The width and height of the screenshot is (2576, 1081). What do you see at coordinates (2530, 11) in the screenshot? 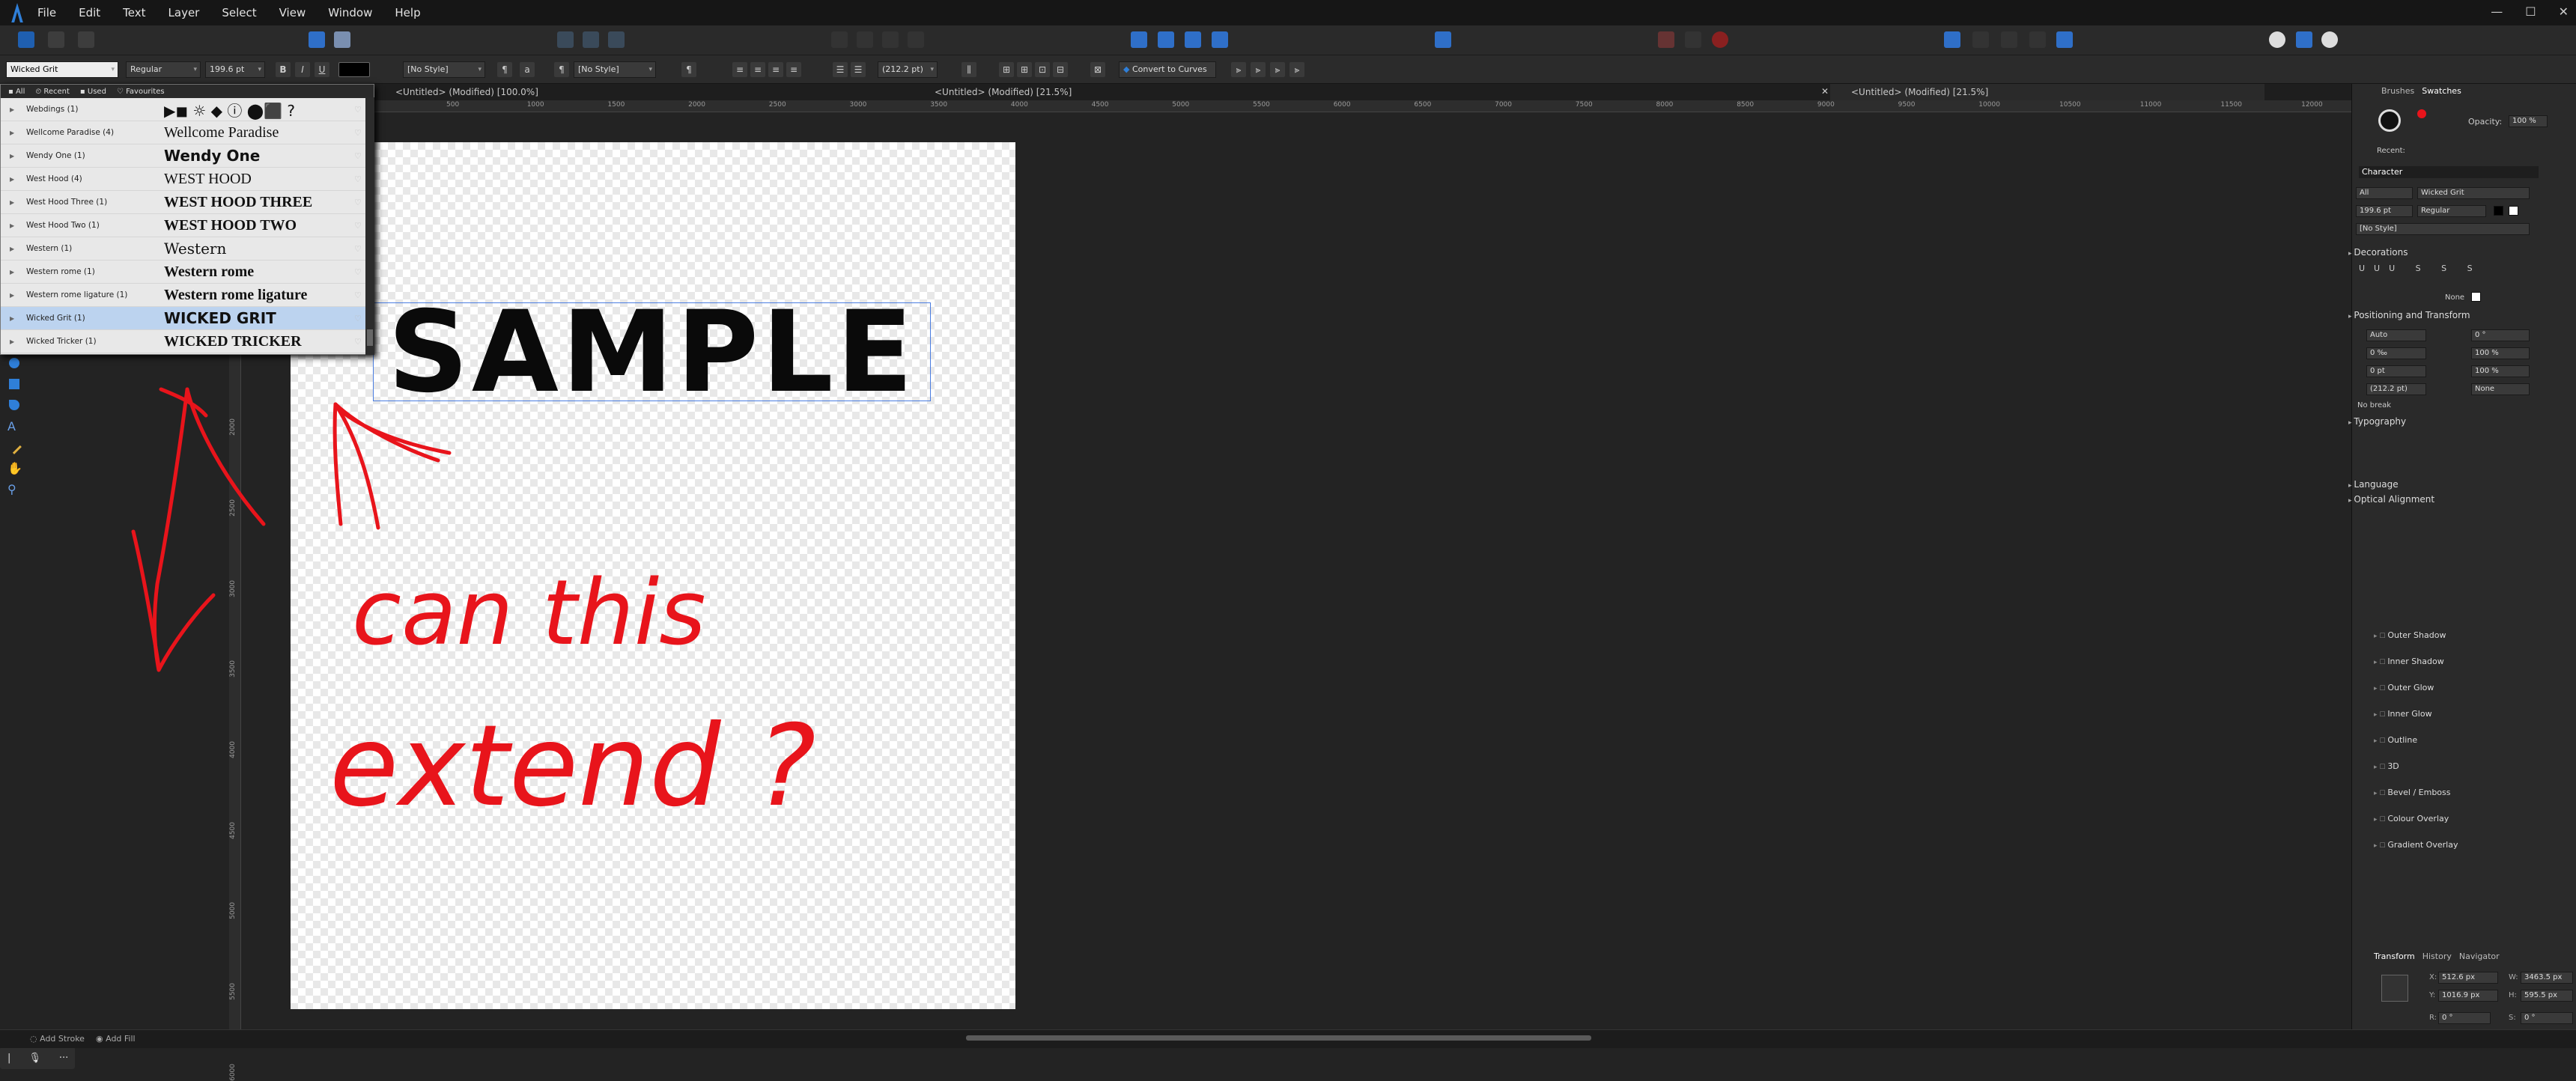
I see `maximize-icon: ☐` at bounding box center [2530, 11].